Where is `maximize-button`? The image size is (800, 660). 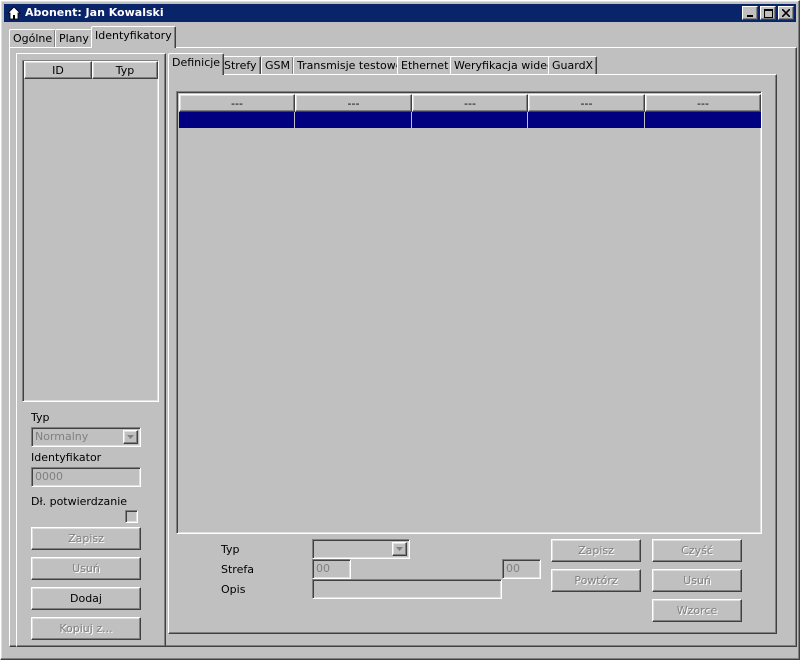 maximize-button is located at coordinates (768, 13).